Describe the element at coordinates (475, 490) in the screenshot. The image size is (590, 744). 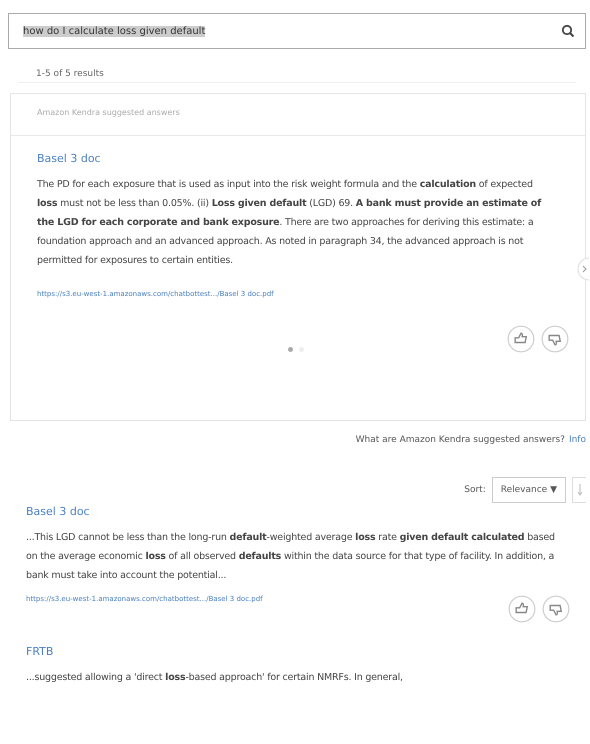
I see `sort-label: Sort:` at that location.